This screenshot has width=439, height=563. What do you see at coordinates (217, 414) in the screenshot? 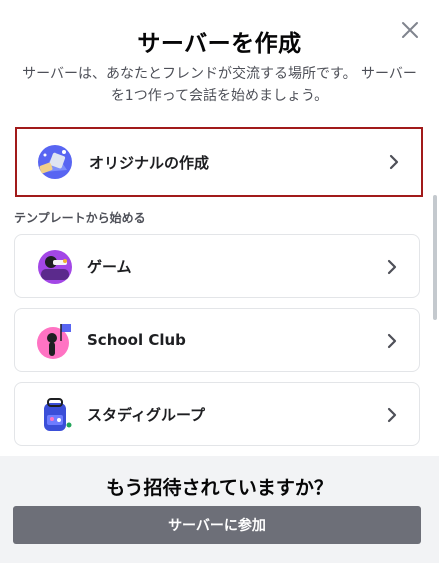
I see `template-study-group-button: スタディグループ` at bounding box center [217, 414].